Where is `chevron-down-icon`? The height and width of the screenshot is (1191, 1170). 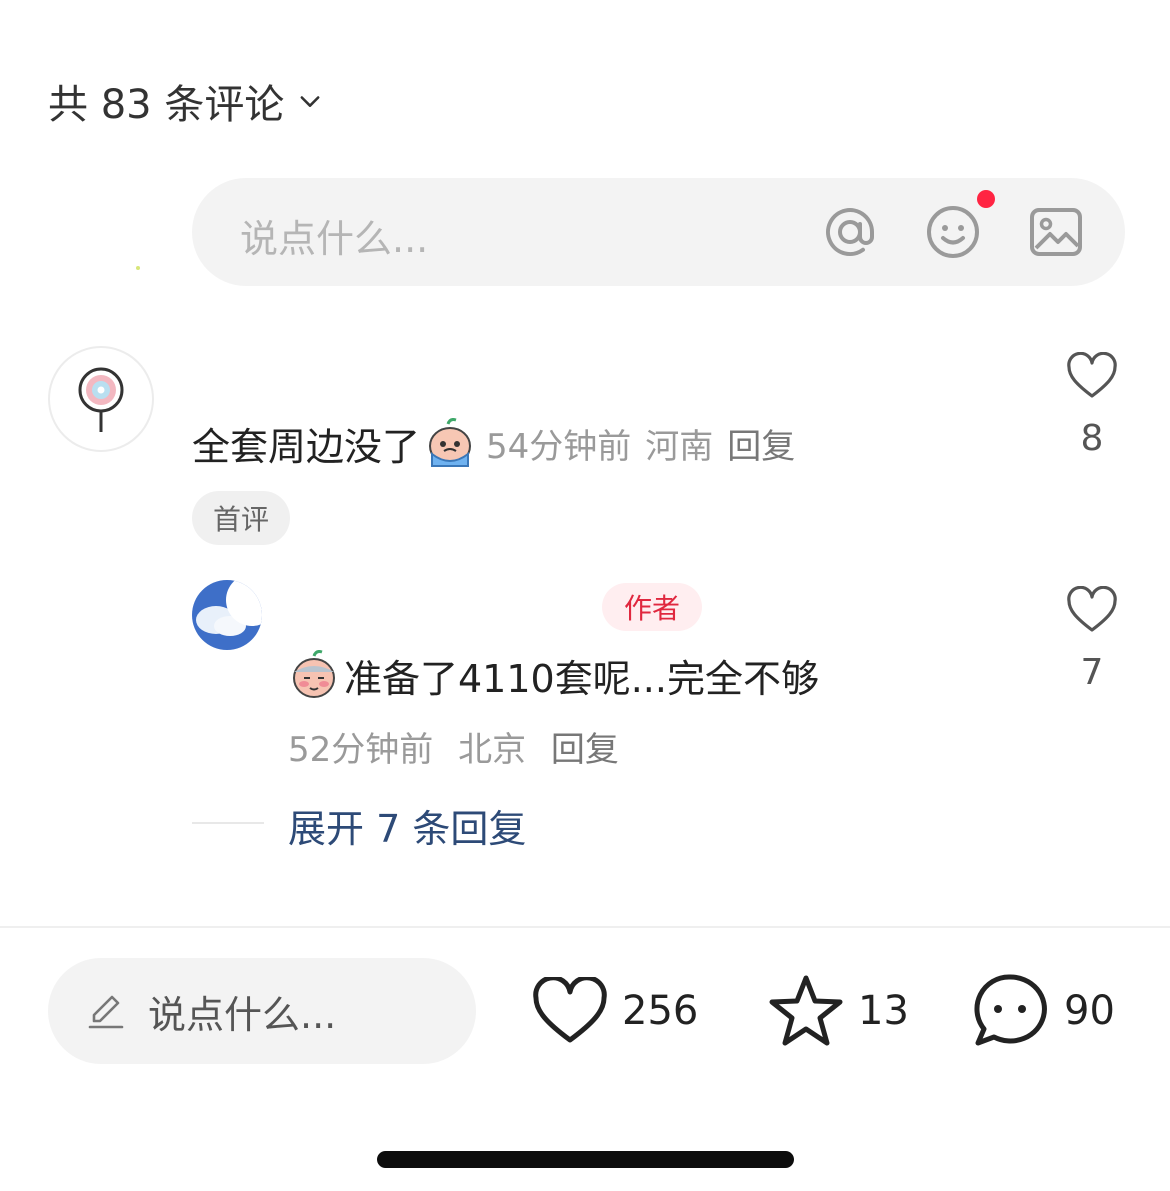 chevron-down-icon is located at coordinates (310, 101).